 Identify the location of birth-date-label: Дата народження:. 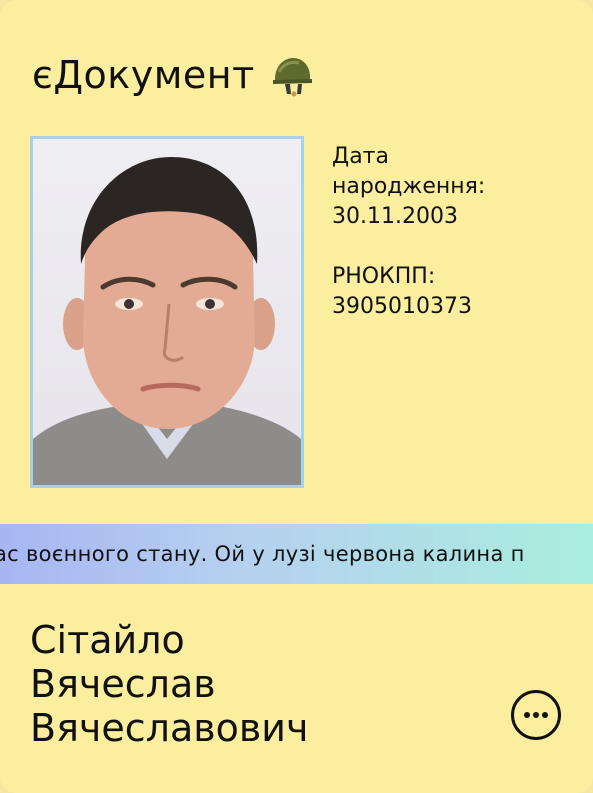
(409, 171).